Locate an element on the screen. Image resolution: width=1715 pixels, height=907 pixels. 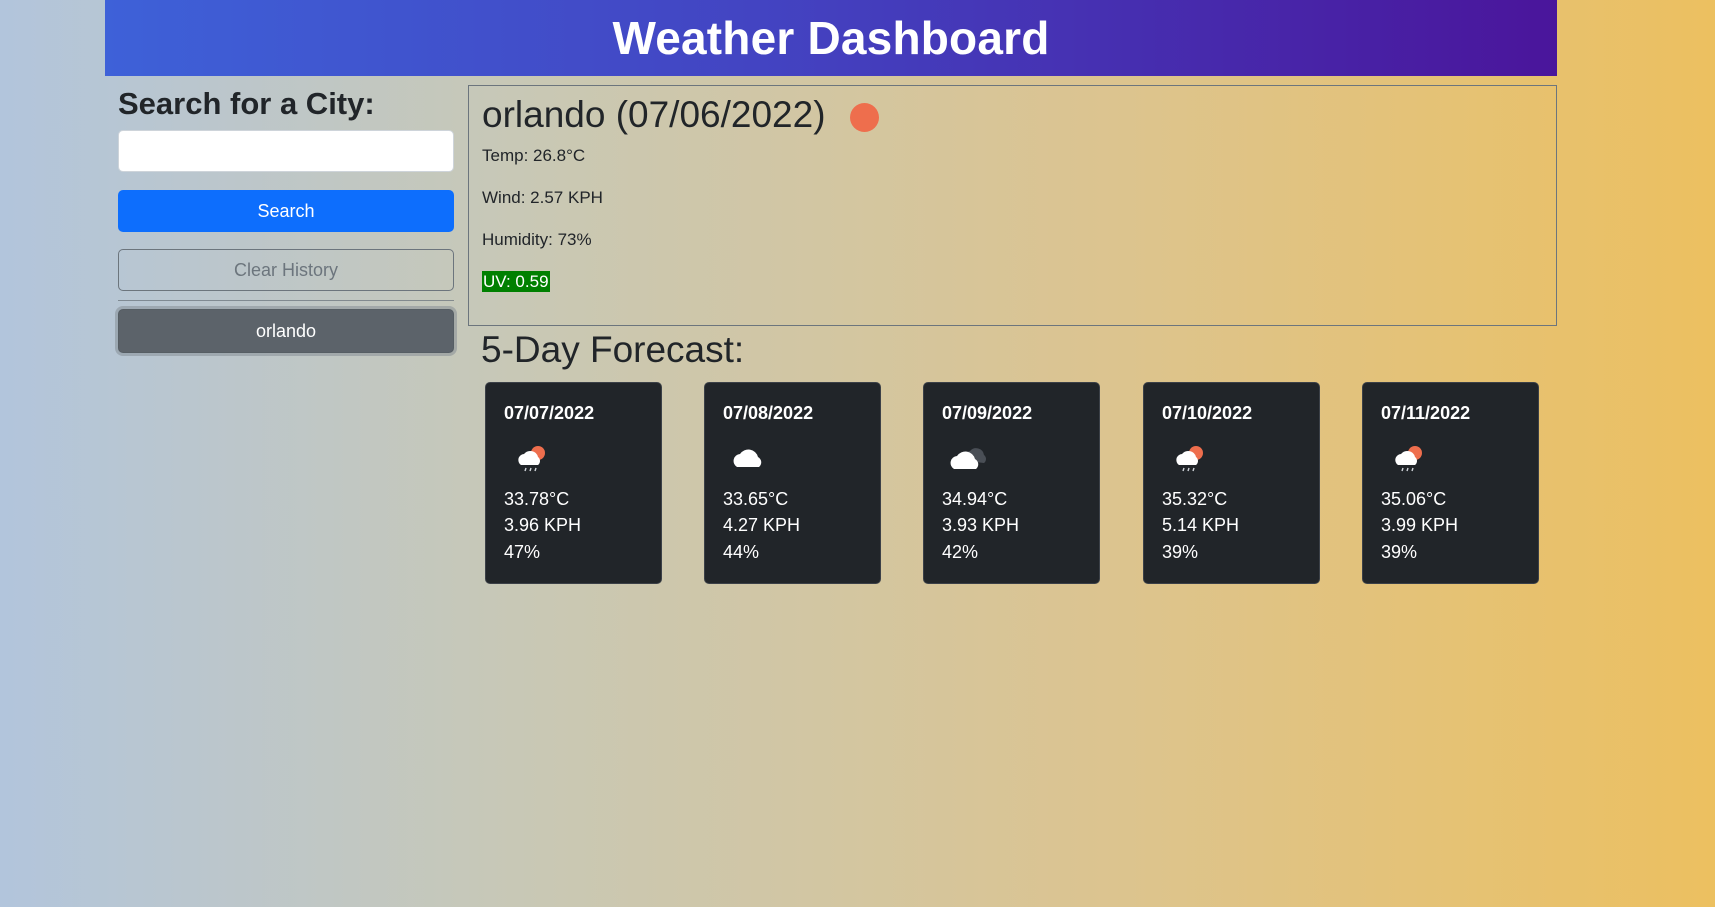
sidebar-divider is located at coordinates (286, 300).